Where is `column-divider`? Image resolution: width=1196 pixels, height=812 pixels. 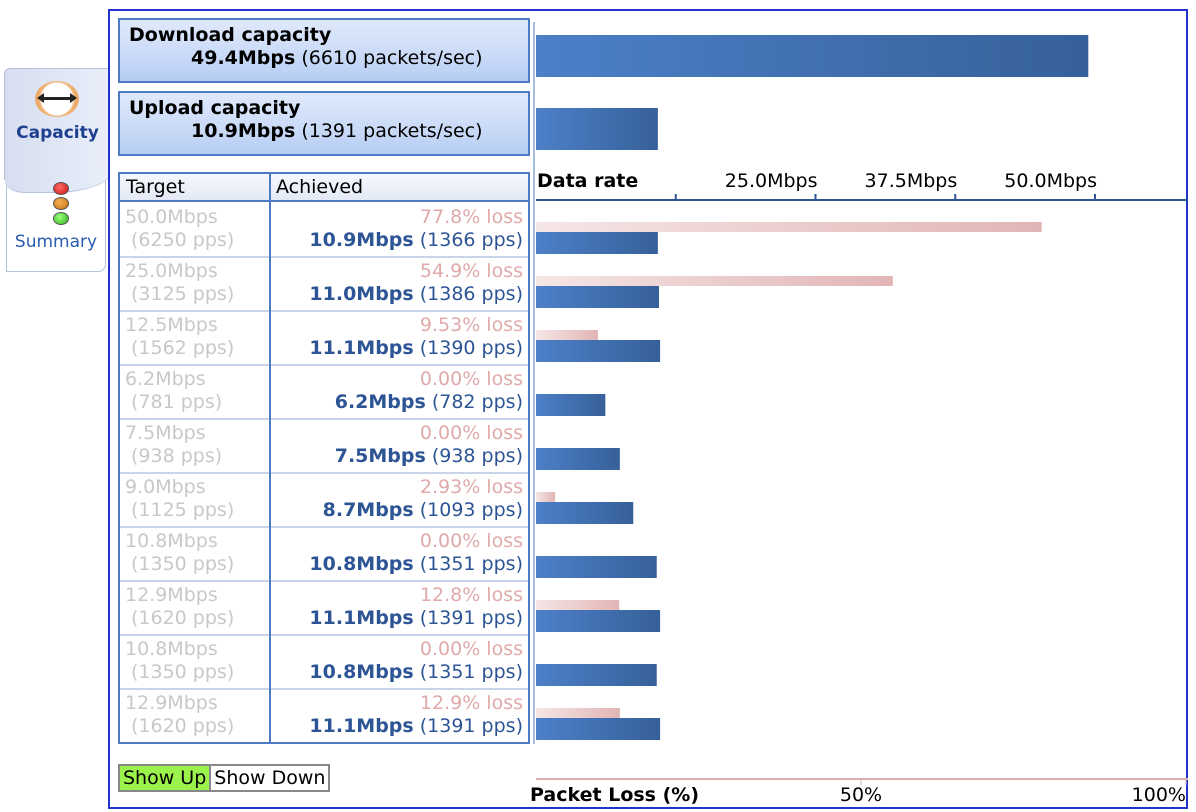 column-divider is located at coordinates (270, 458).